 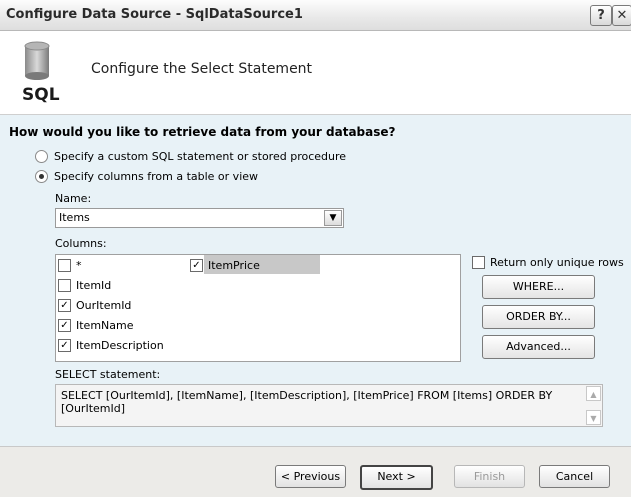 I want to click on columns-label: Columns:, so click(x=81, y=243).